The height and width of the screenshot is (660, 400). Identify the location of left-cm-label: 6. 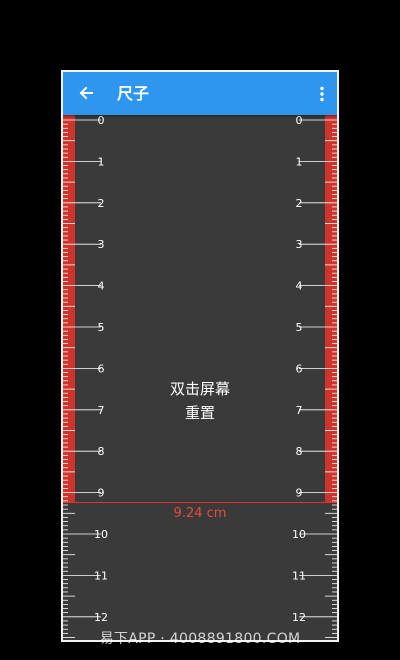
(101, 368).